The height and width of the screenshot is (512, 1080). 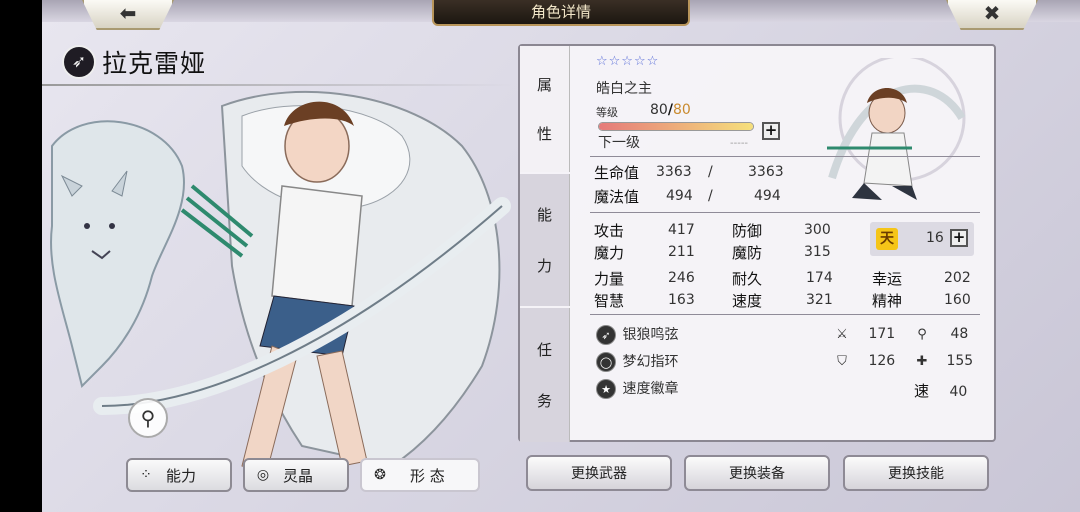 I want to click on level-current: 80, so click(x=659, y=110).